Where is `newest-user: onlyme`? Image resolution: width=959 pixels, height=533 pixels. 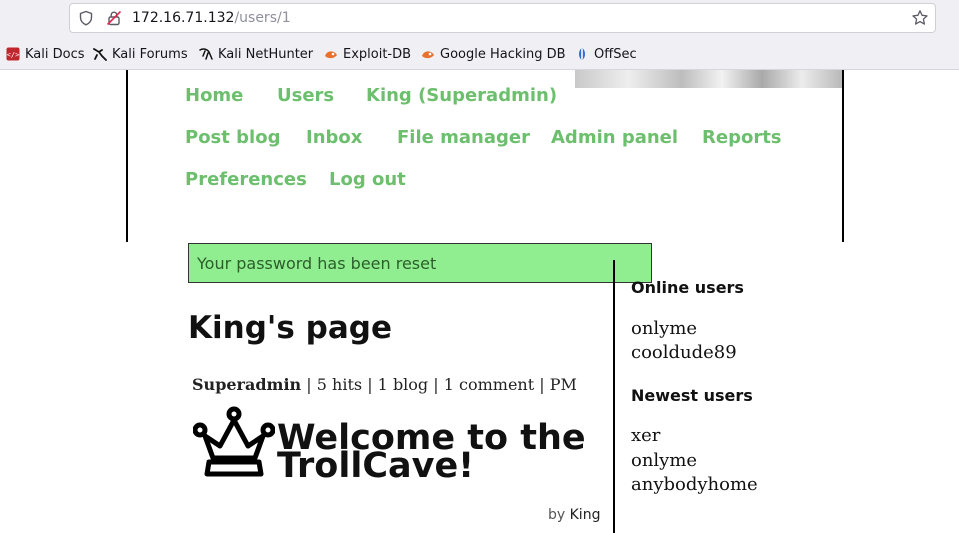
newest-user: onlyme is located at coordinates (664, 460).